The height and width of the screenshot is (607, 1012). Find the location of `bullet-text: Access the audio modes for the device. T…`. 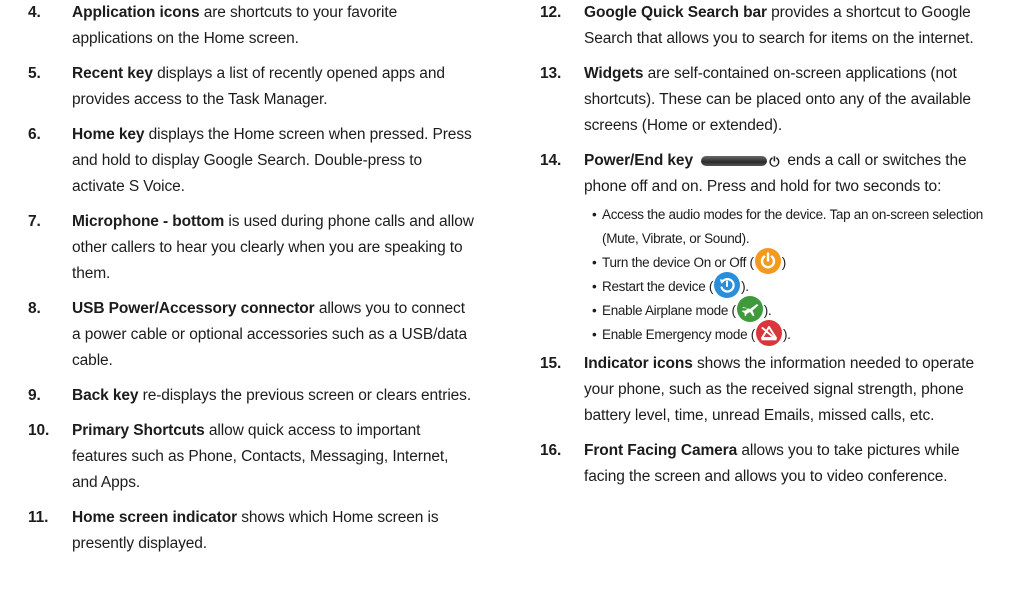

bullet-text: Access the audio modes for the device. T… is located at coordinates (792, 226).